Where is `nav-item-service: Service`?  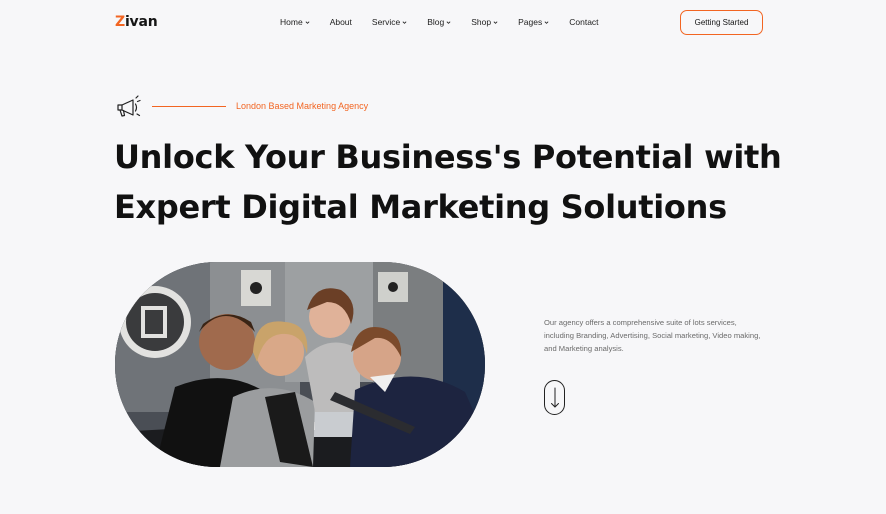 nav-item-service: Service is located at coordinates (389, 22).